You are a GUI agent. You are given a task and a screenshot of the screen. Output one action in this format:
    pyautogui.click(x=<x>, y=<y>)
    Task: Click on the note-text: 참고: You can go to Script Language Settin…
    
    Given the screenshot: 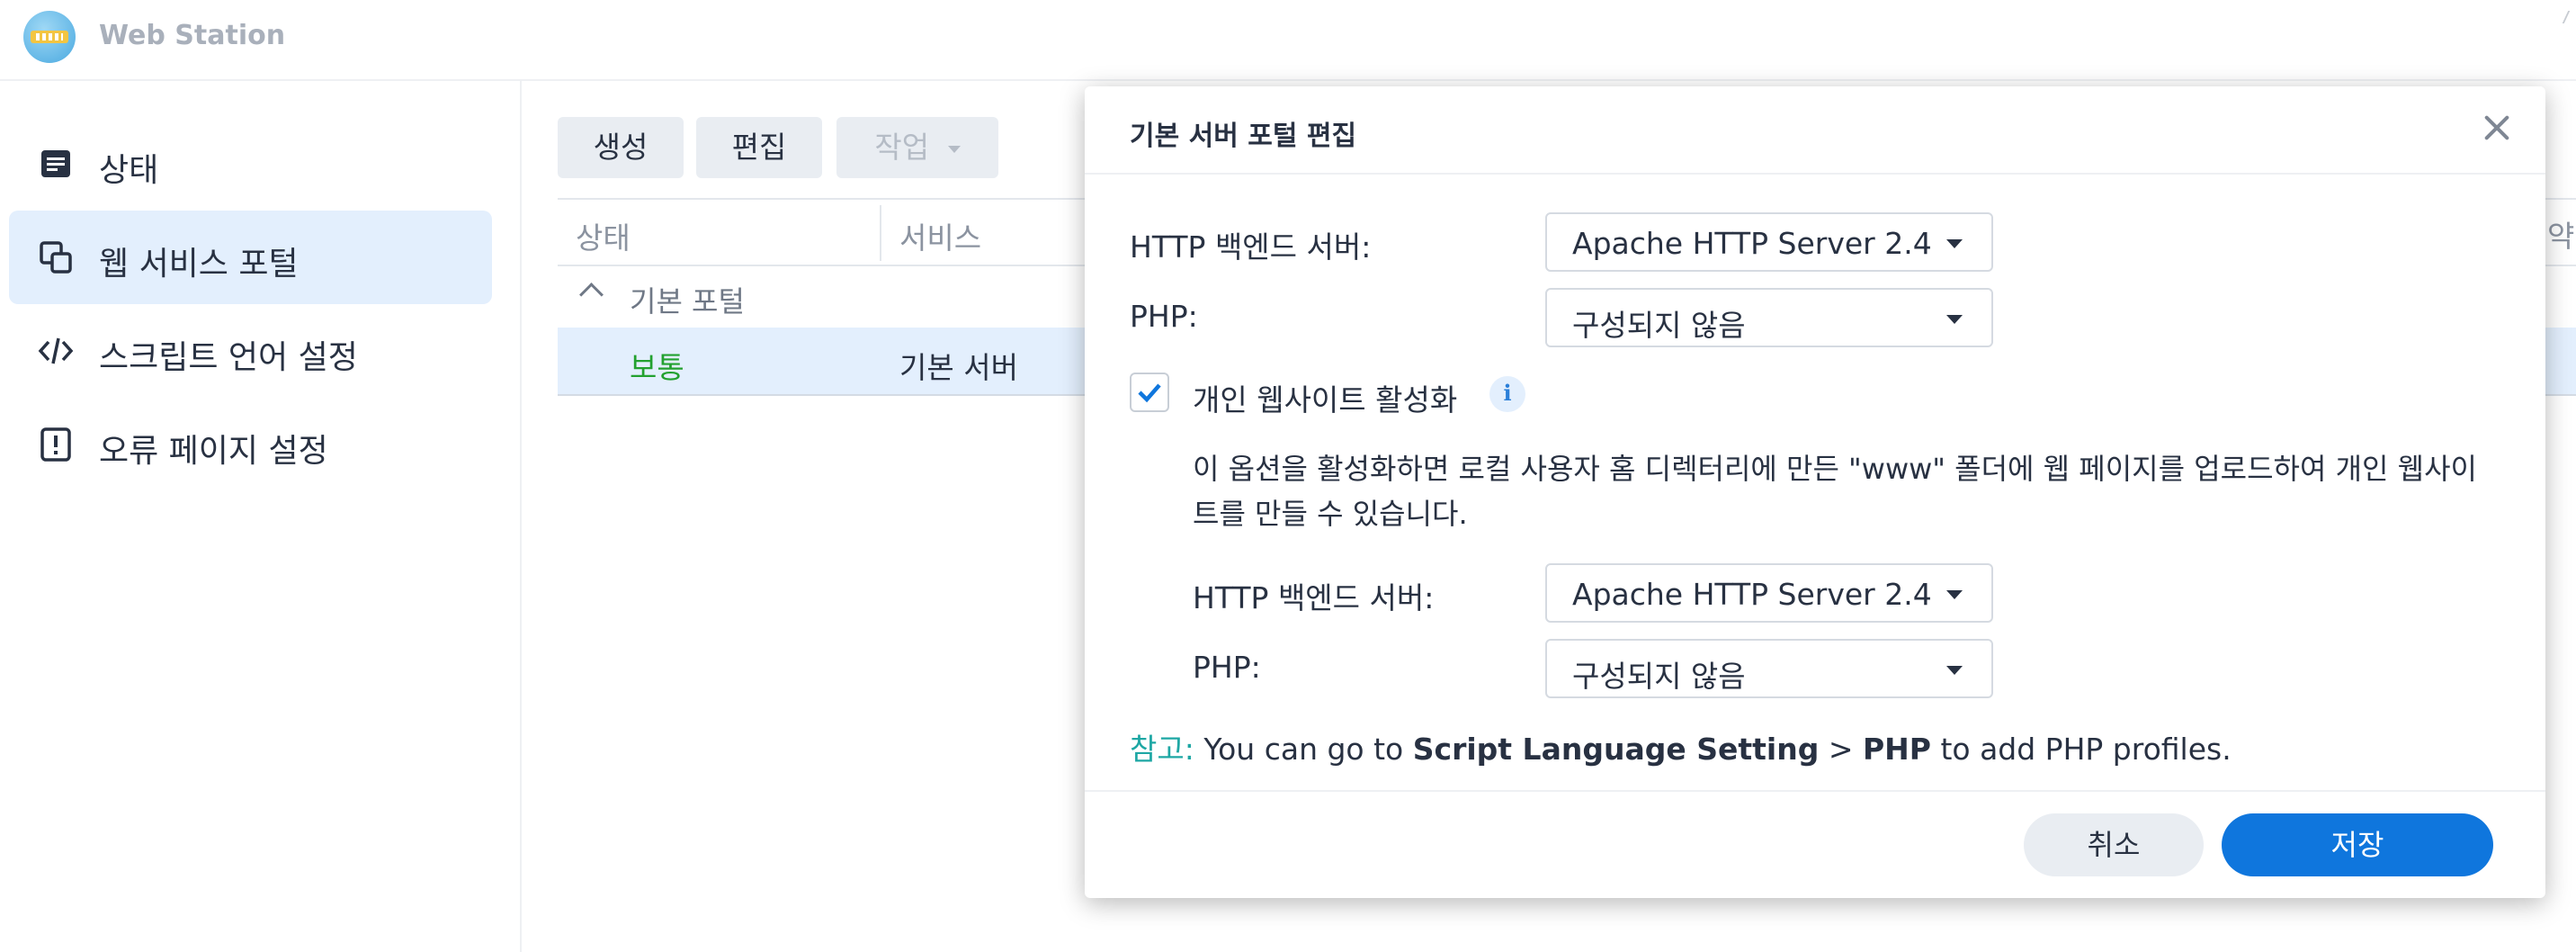 What is the action you would take?
    pyautogui.click(x=1681, y=747)
    